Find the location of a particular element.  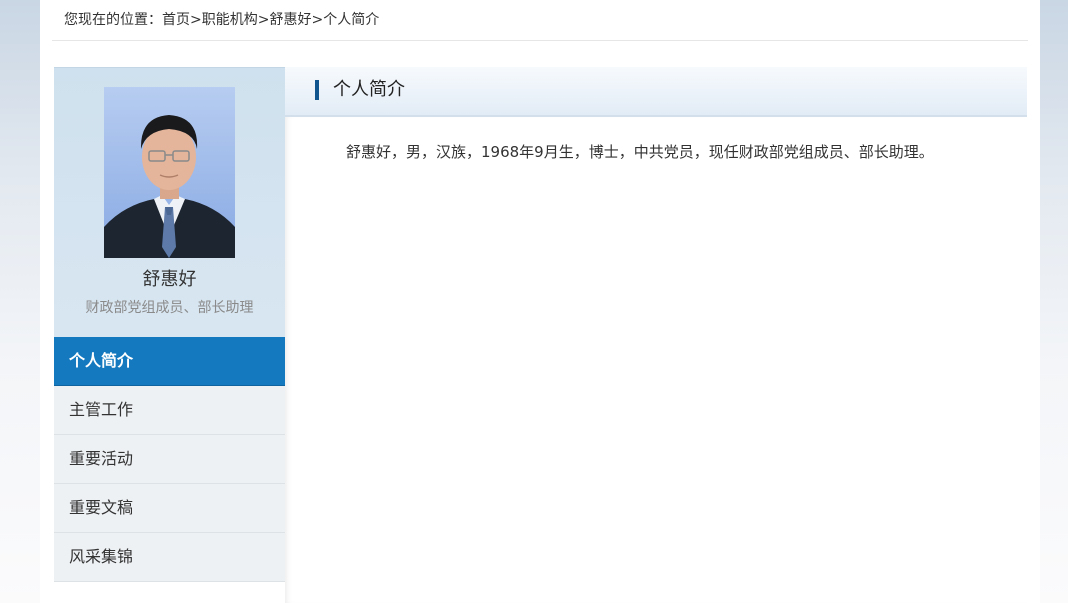

header-accent-bar is located at coordinates (317, 90).